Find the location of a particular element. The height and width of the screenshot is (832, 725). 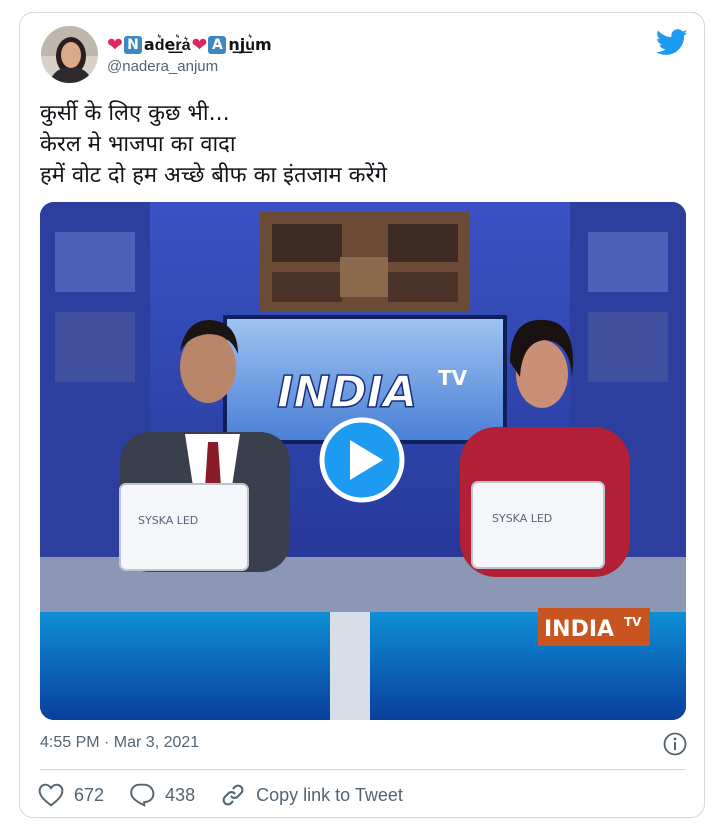

laptop-left-text: SYSKA LED is located at coordinates (168, 520).